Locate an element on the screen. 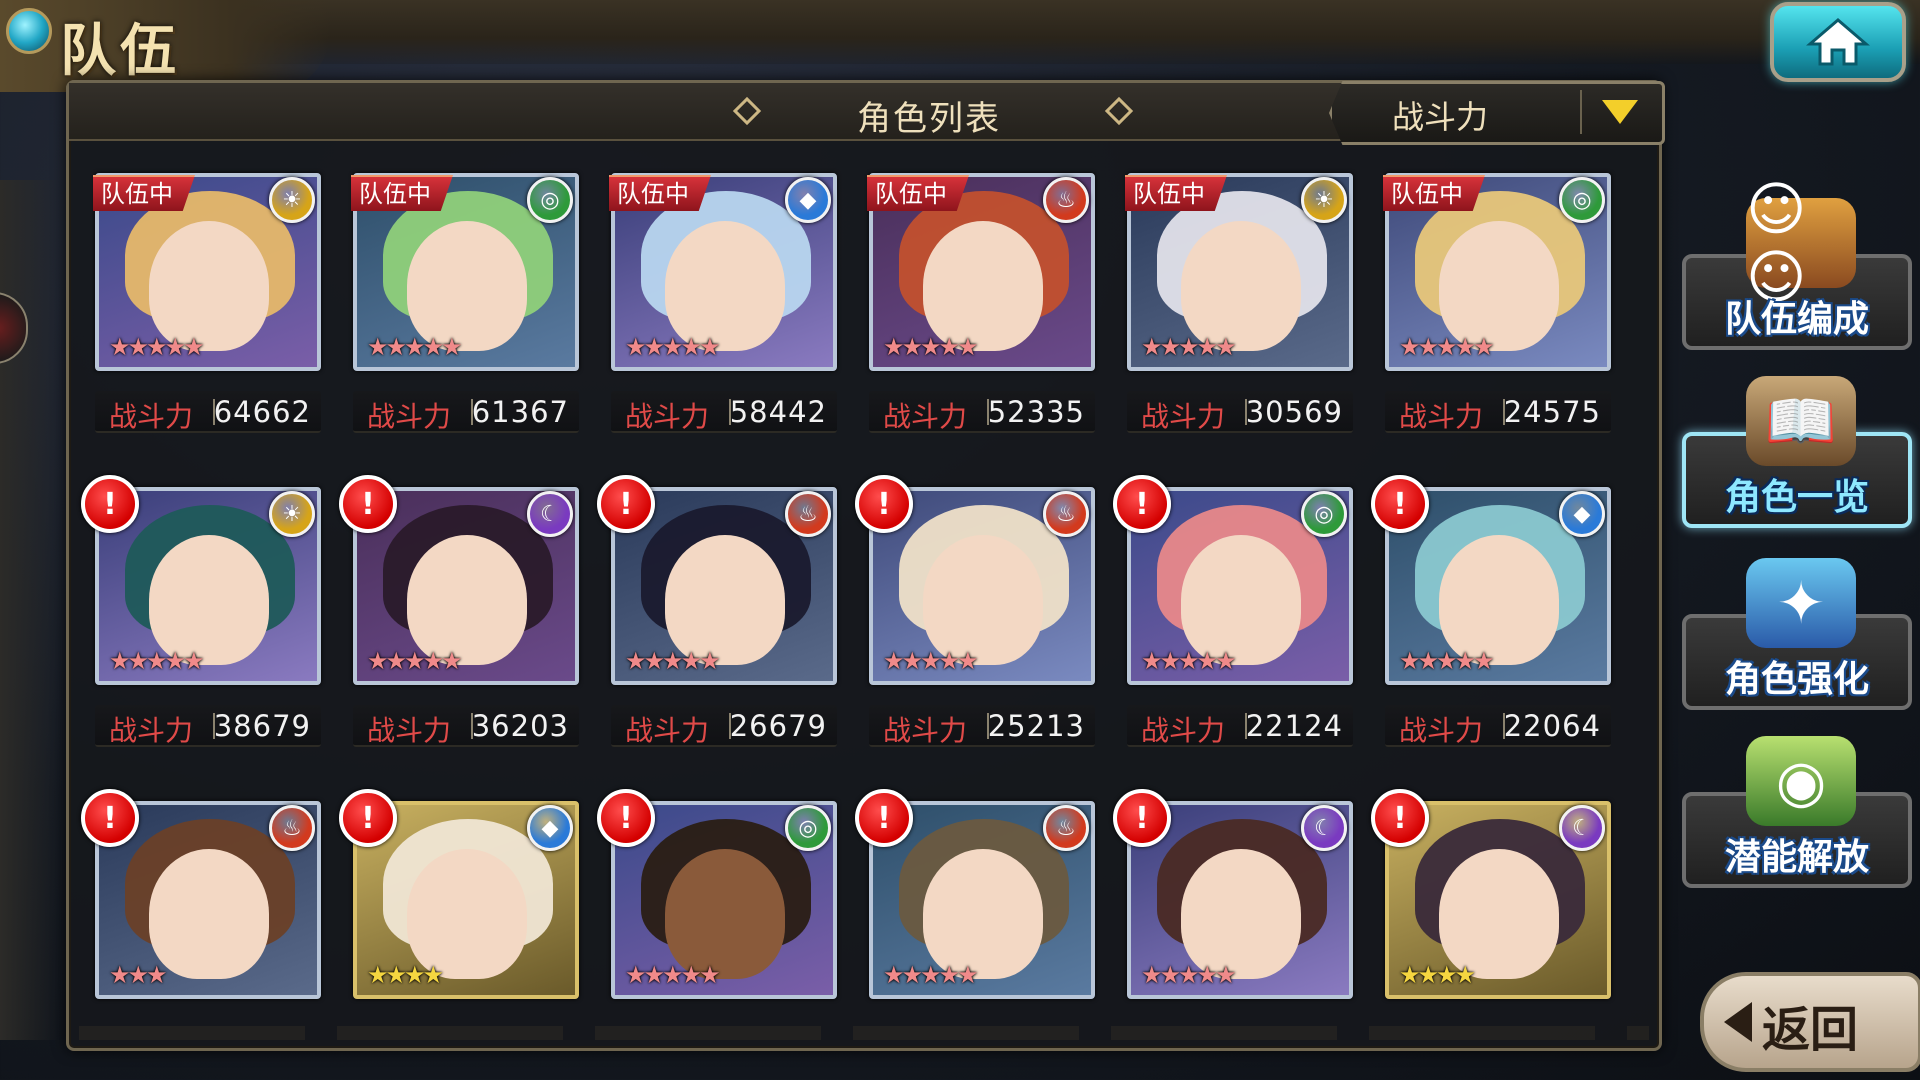 This screenshot has height=1080, width=1920. sort-divider is located at coordinates (1581, 112).